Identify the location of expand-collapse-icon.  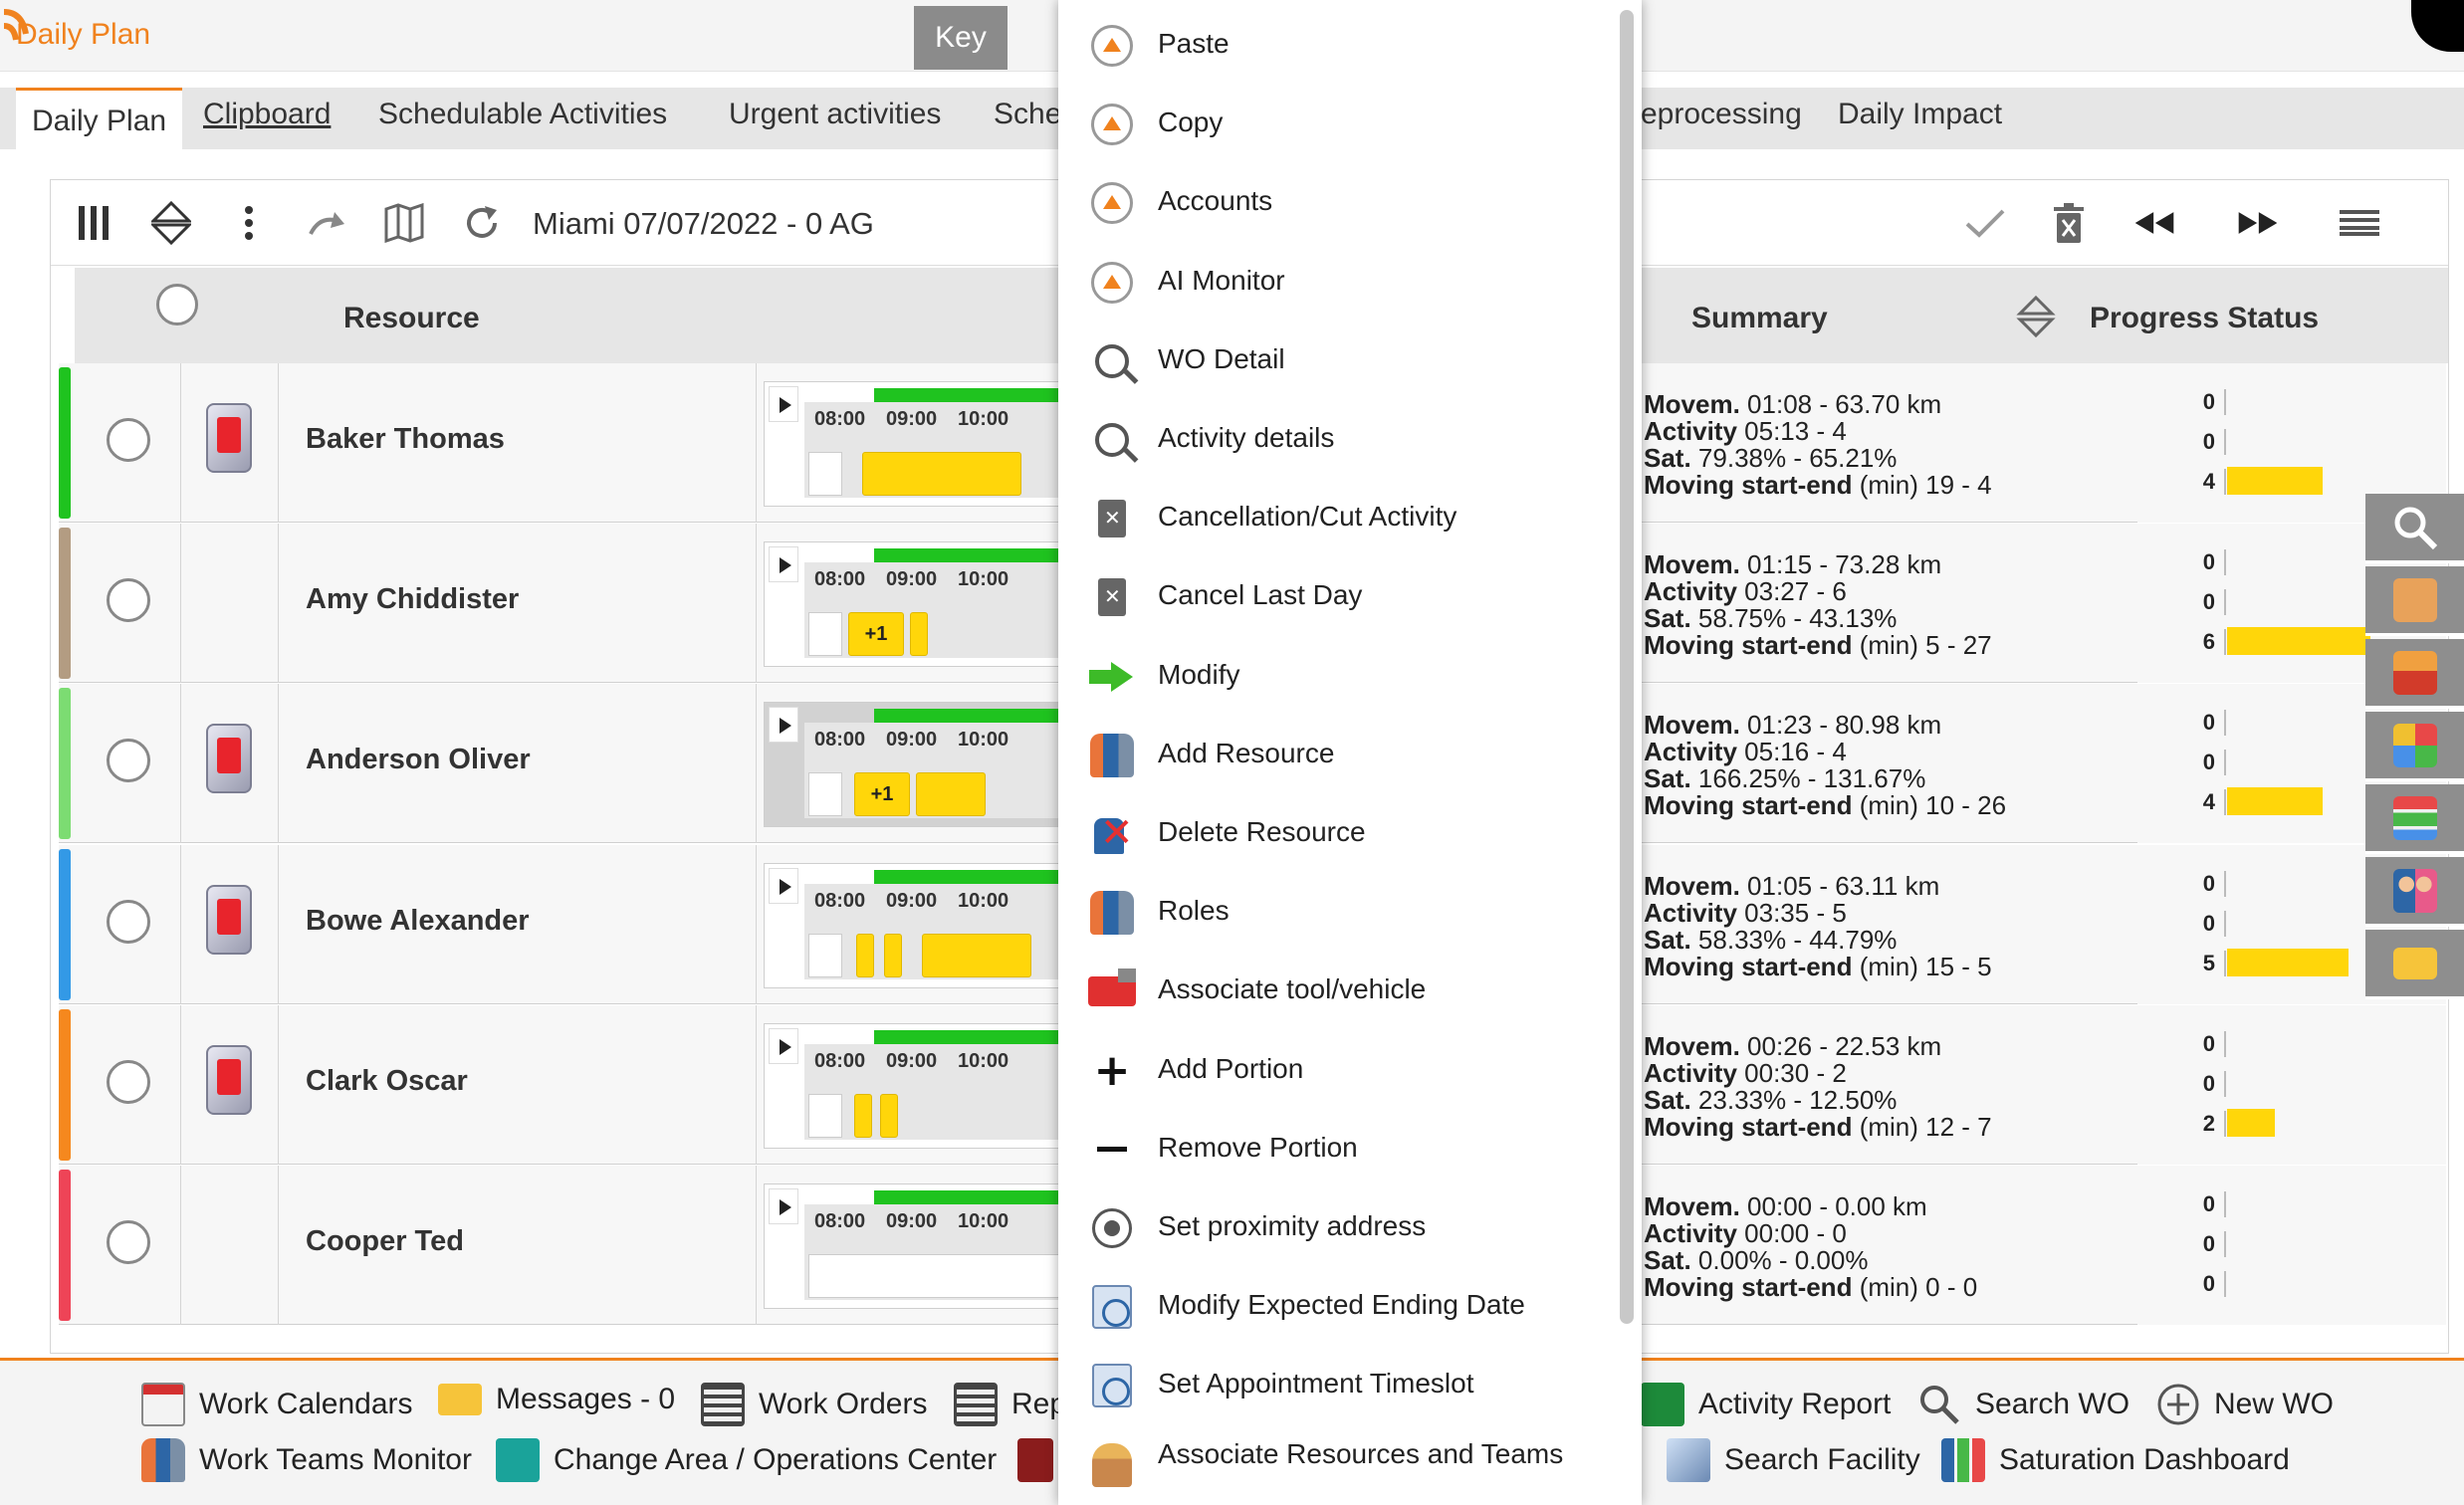
(171, 223).